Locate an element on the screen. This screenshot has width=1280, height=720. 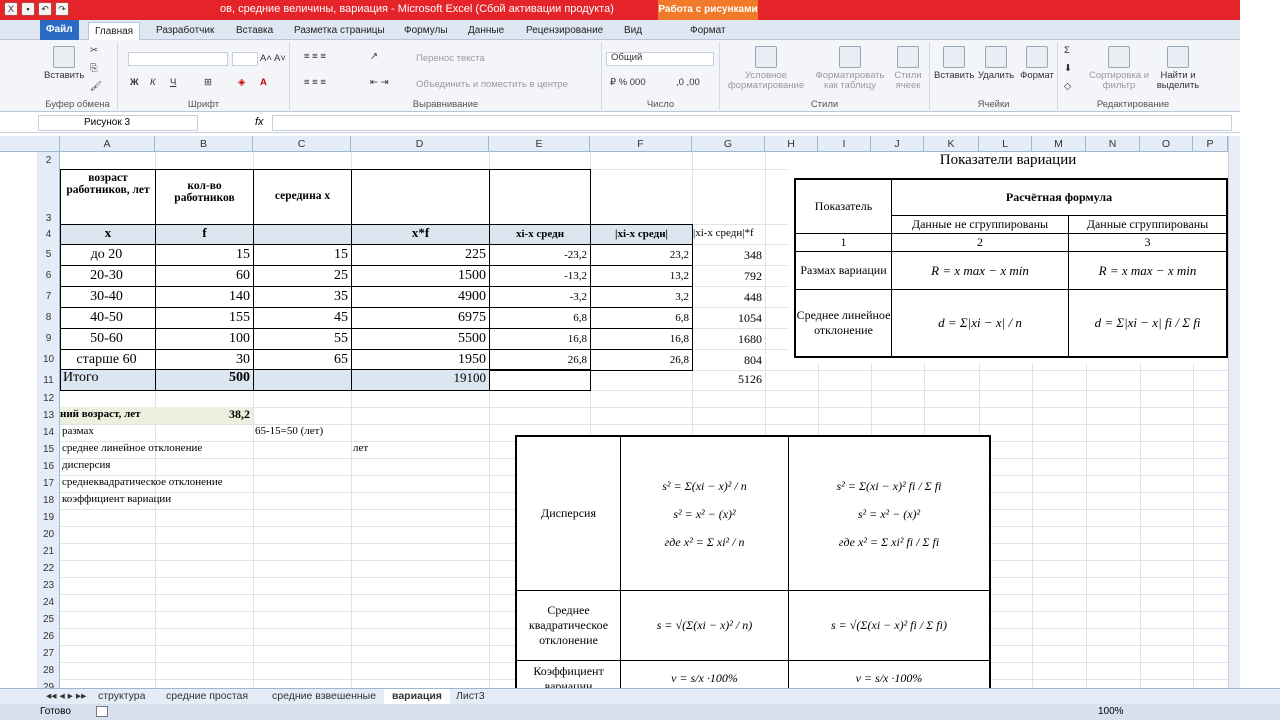
table-cell: 65 is located at coordinates (302, 360).